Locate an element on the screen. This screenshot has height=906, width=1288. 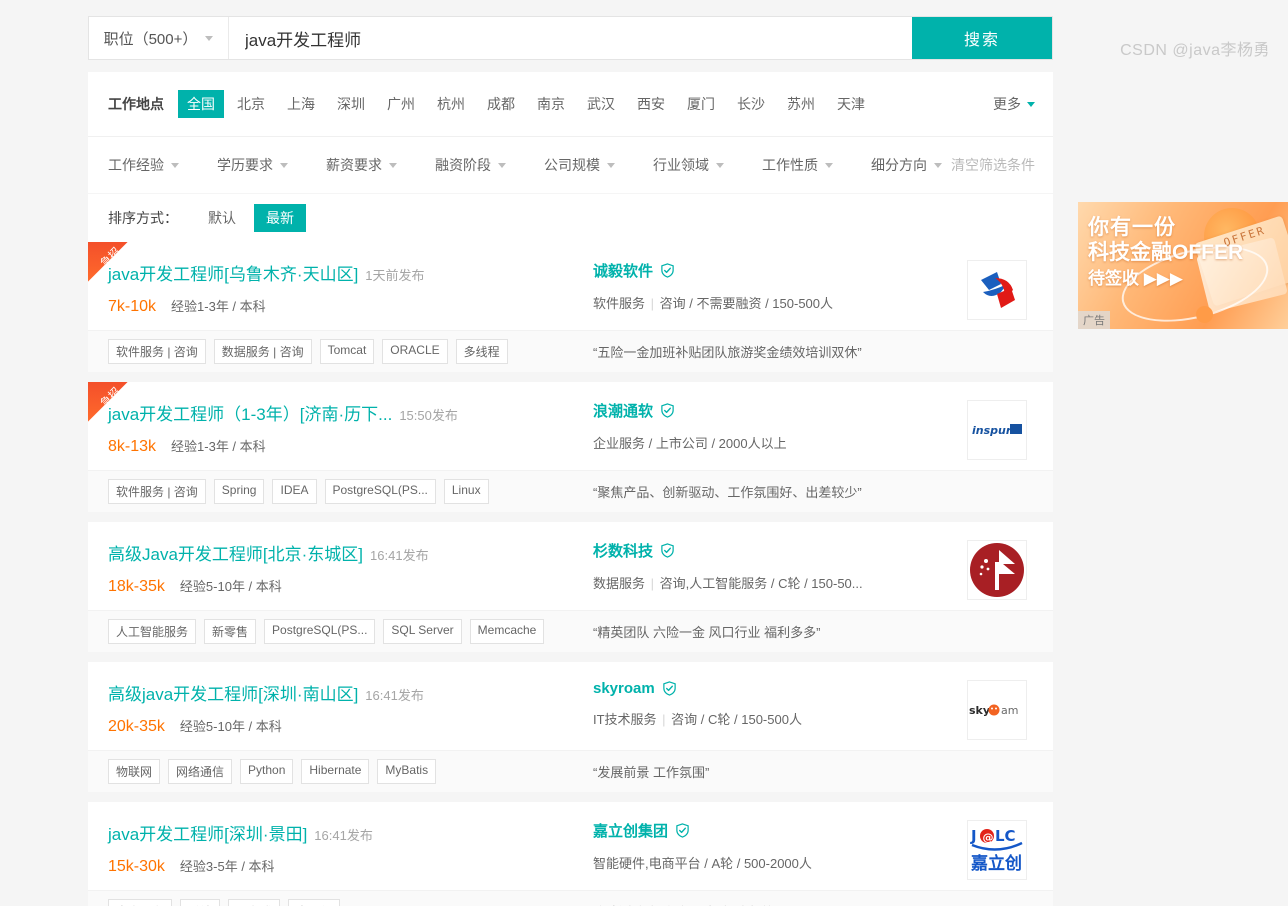
filter-dropdown-label: 薪资要求 is located at coordinates (354, 165).